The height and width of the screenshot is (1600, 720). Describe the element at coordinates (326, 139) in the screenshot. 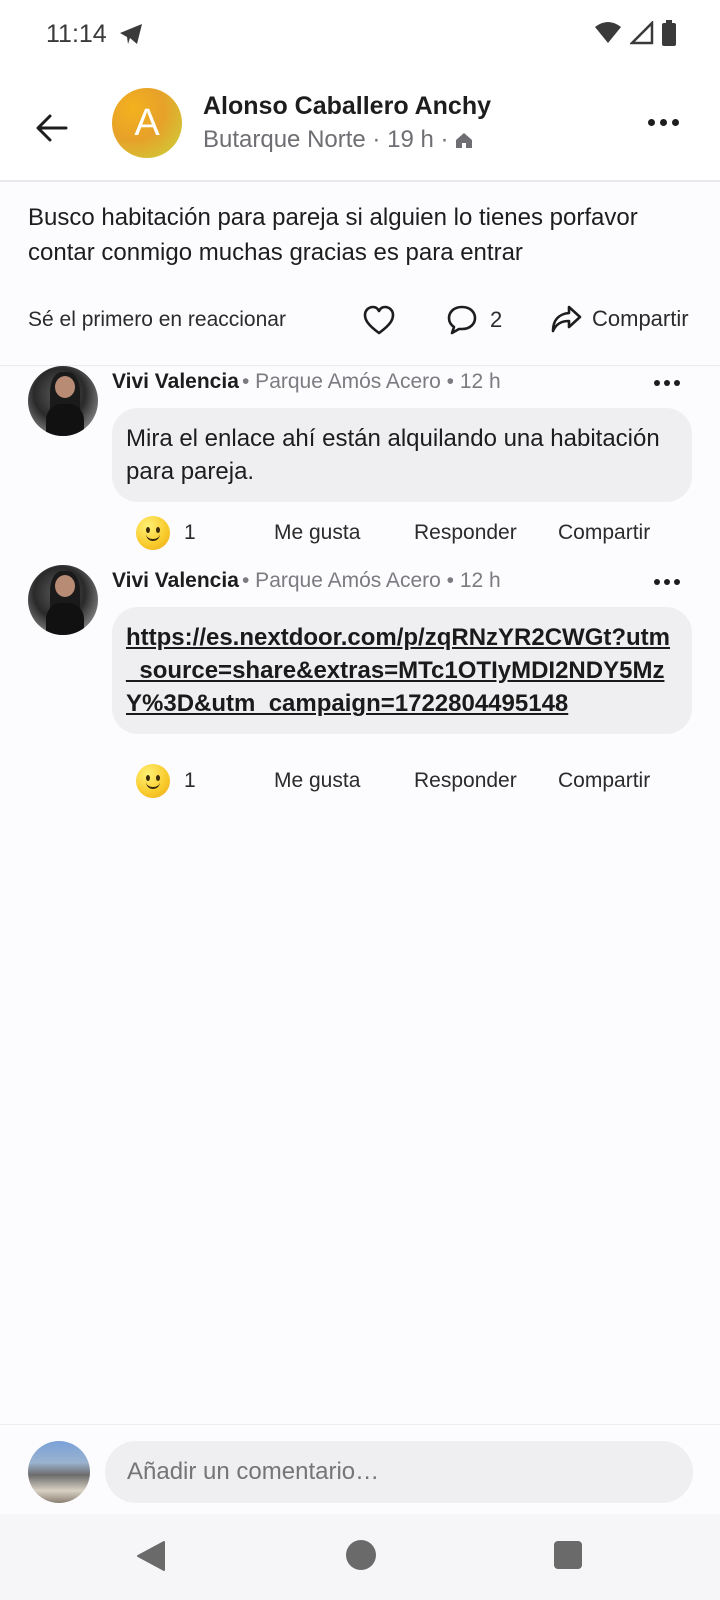

I see `author-meta-text: Butarque Norte · 19 h ·` at that location.